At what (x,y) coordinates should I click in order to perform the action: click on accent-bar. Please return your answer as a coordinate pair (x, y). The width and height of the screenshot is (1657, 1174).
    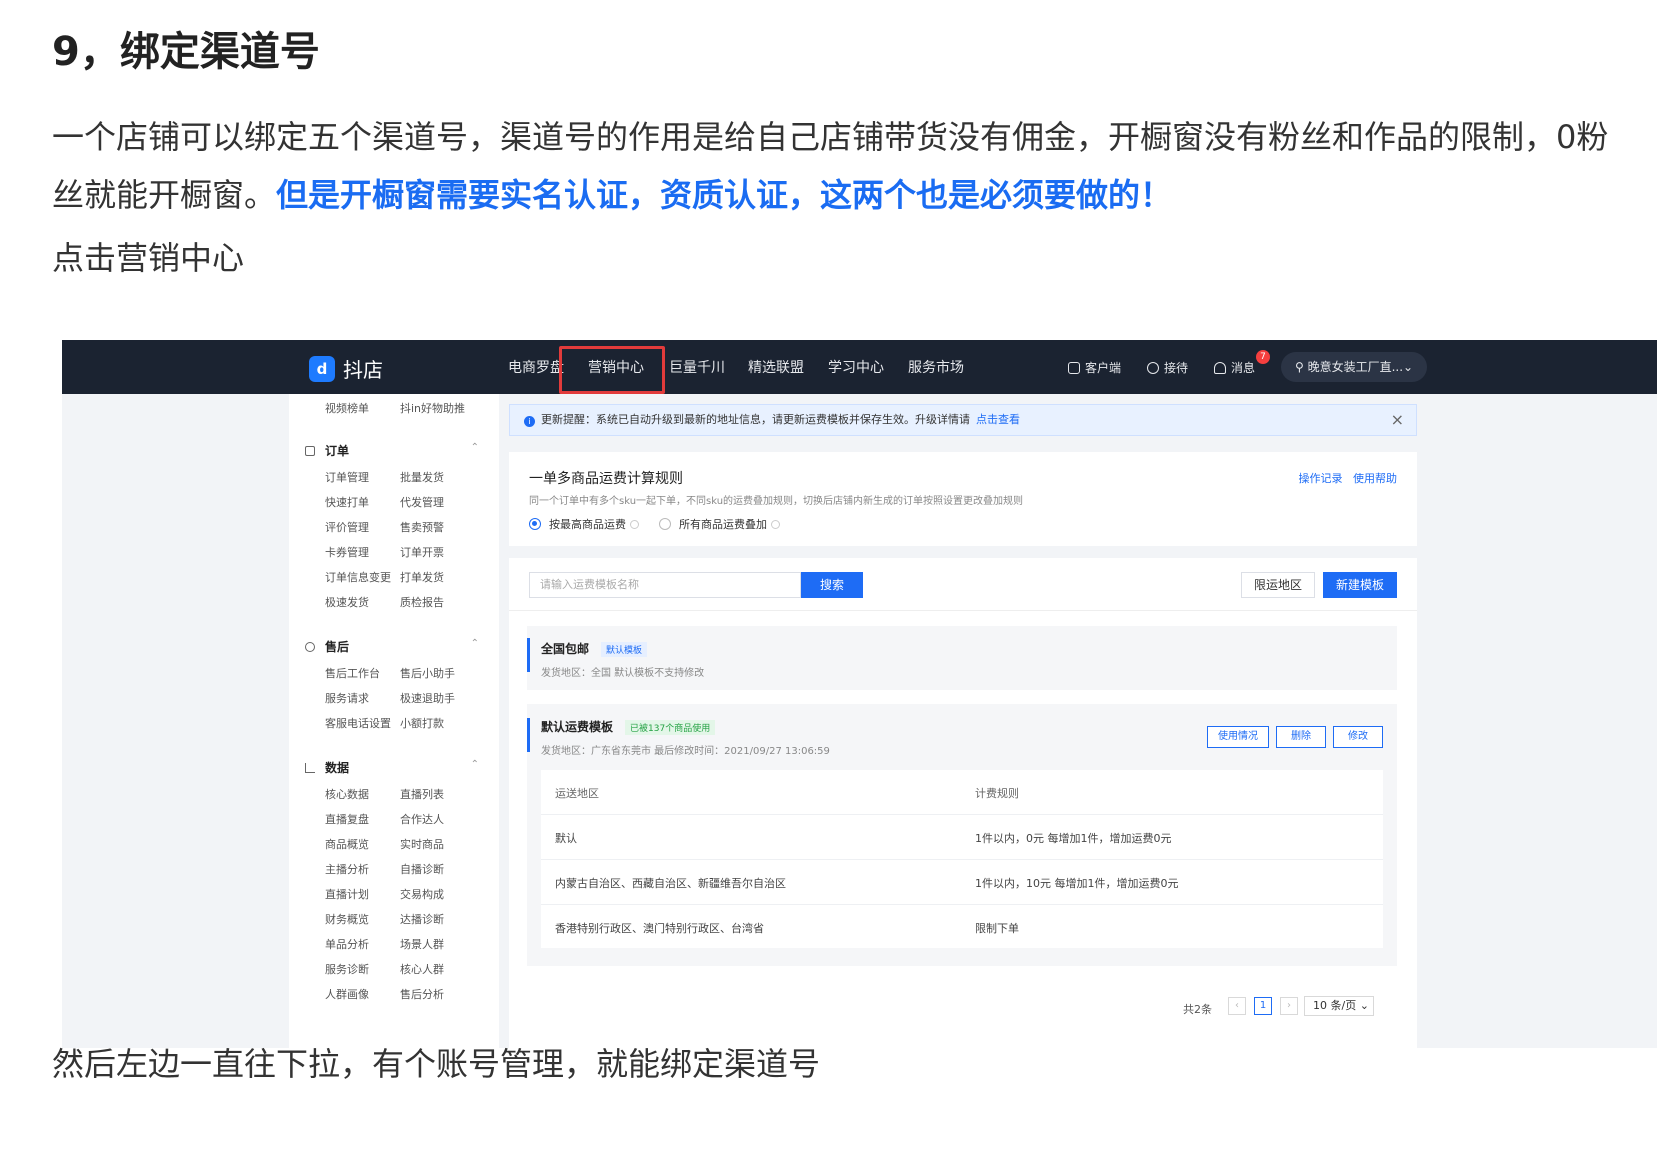
    Looking at the image, I should click on (528, 735).